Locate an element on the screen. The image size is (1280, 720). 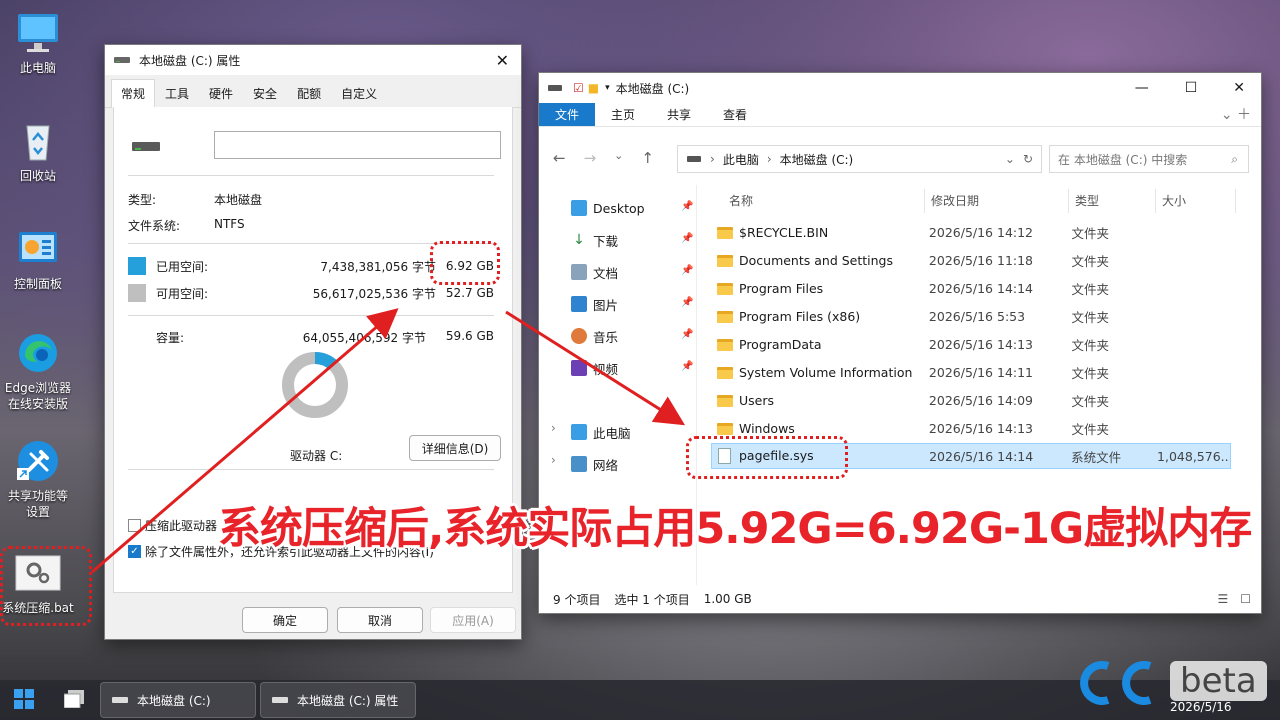
start-icon is located at coordinates (24, 700).